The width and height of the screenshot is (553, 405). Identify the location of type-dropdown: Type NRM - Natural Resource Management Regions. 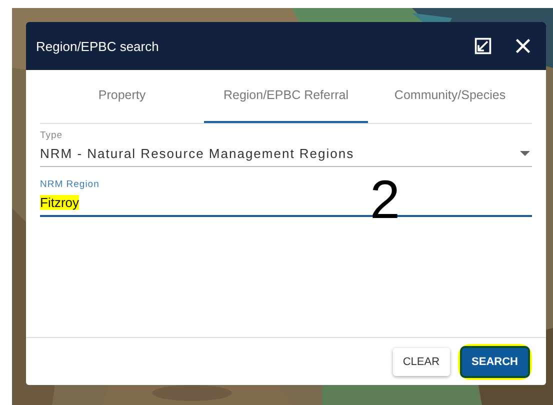
(286, 148).